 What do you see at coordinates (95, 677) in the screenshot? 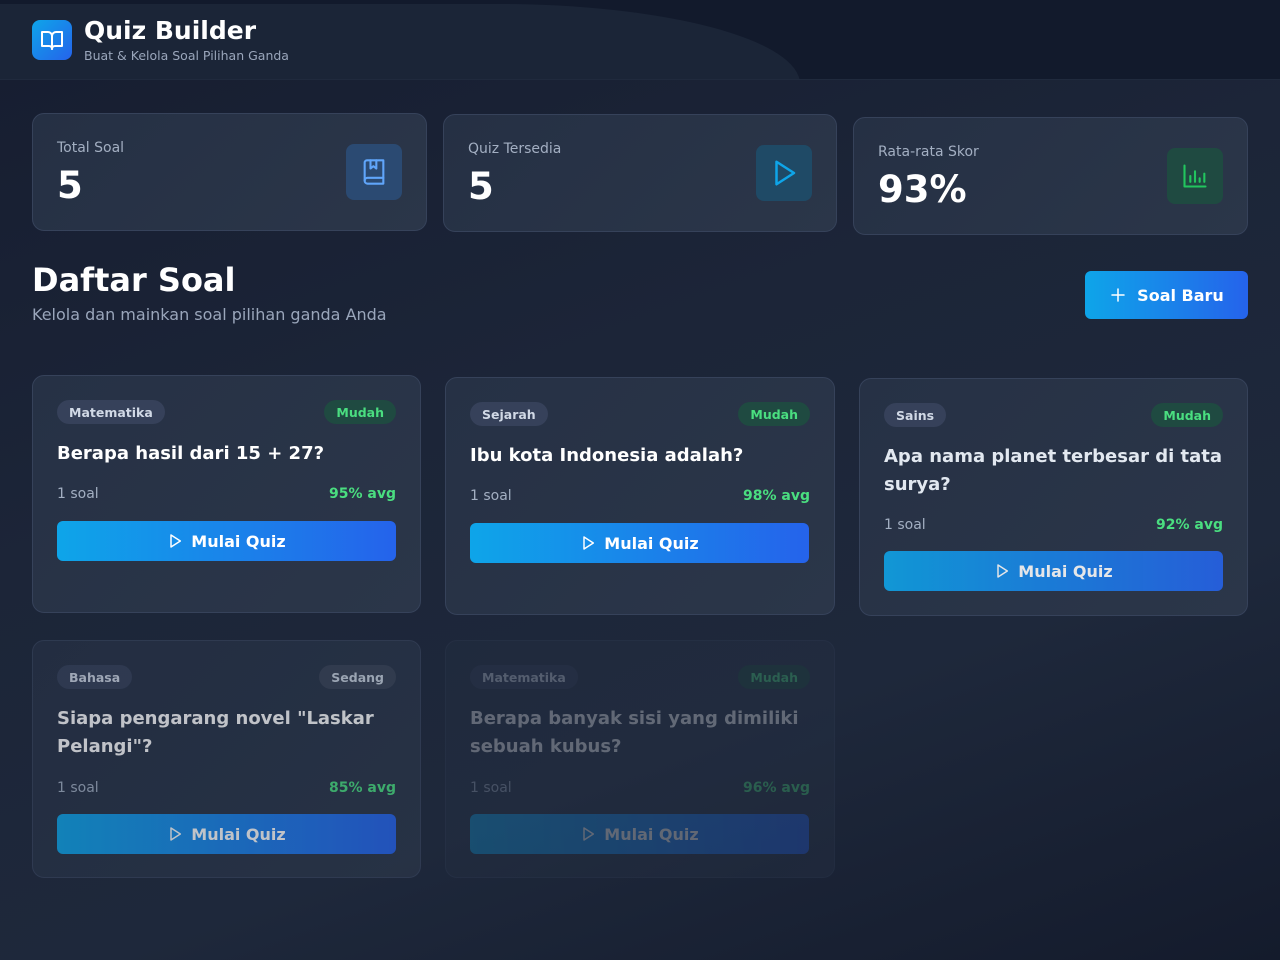
I see `category-tag: Bahasa` at bounding box center [95, 677].